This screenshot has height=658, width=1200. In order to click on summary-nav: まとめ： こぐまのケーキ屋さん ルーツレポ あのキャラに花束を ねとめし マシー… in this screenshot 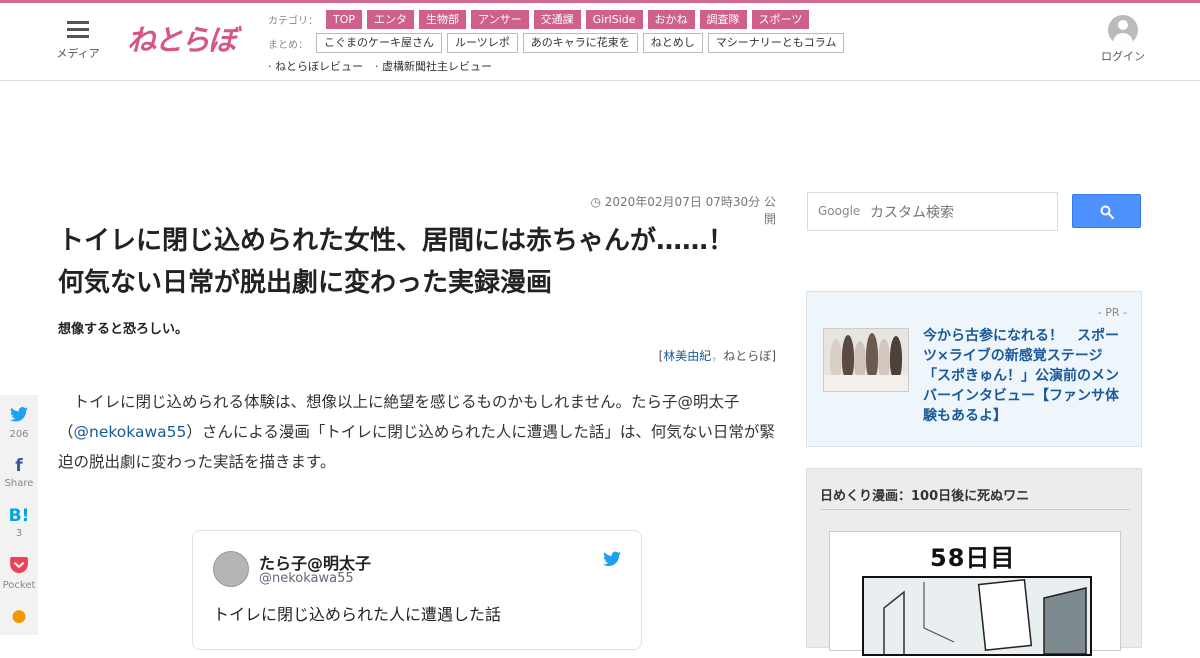, I will do `click(558, 43)`.